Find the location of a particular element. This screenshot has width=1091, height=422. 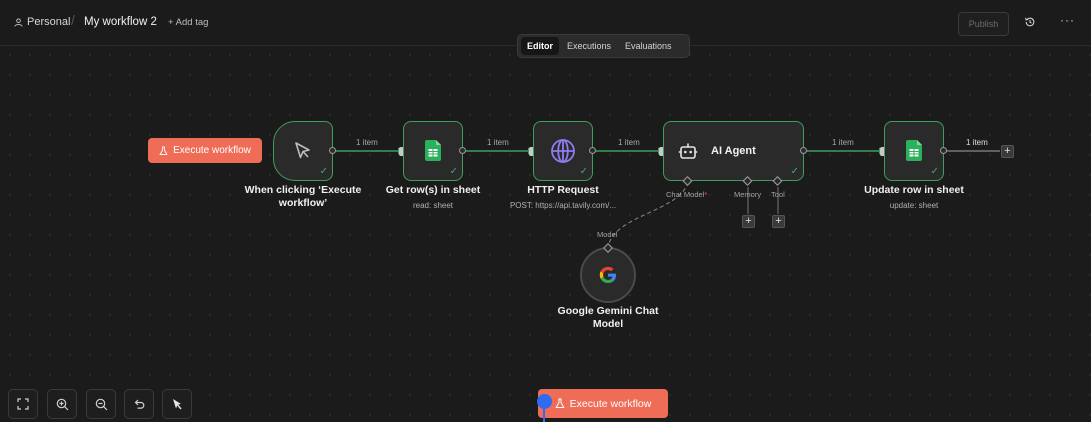

zoom-out-button is located at coordinates (101, 404).